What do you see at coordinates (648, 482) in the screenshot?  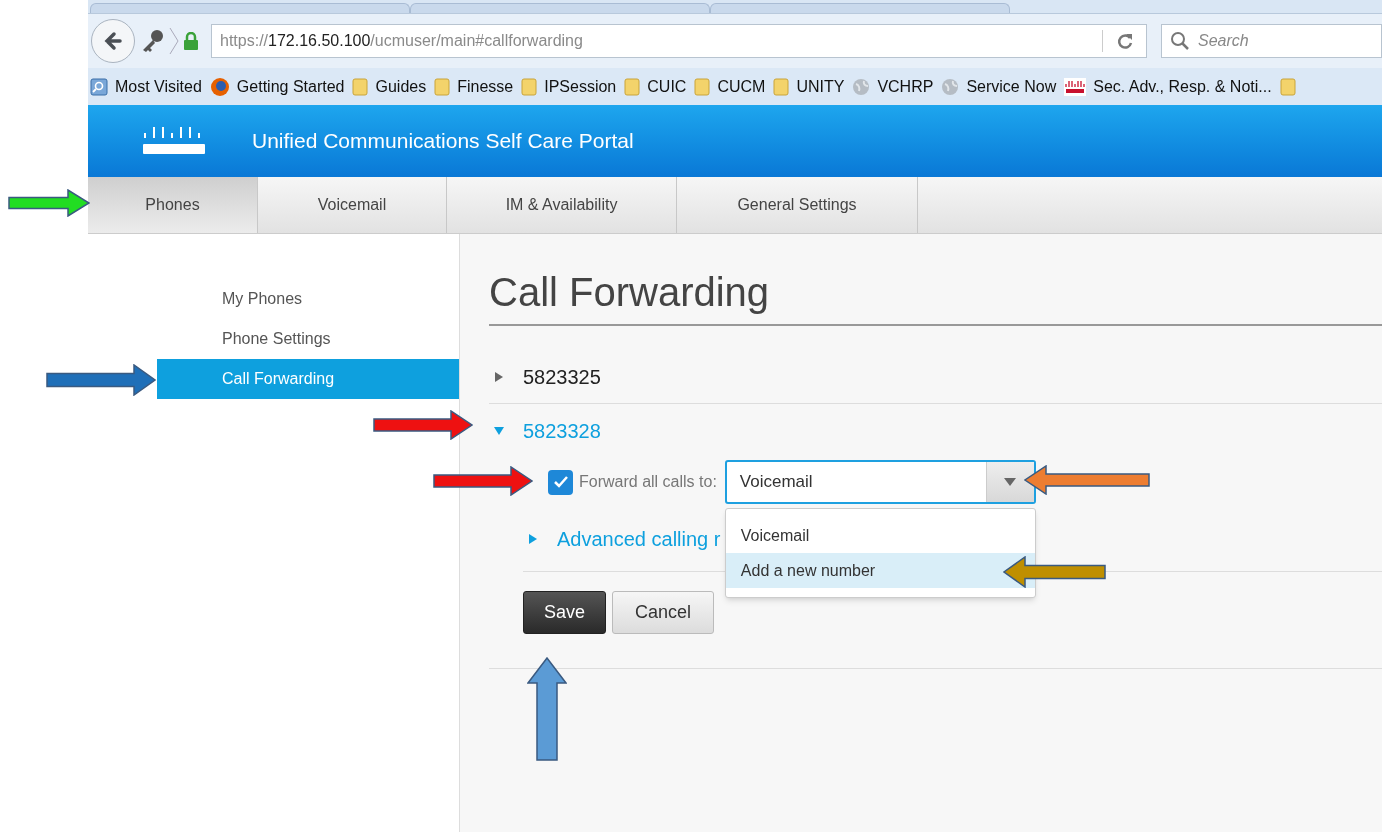 I see `forward-label: Forward all calls to:` at bounding box center [648, 482].